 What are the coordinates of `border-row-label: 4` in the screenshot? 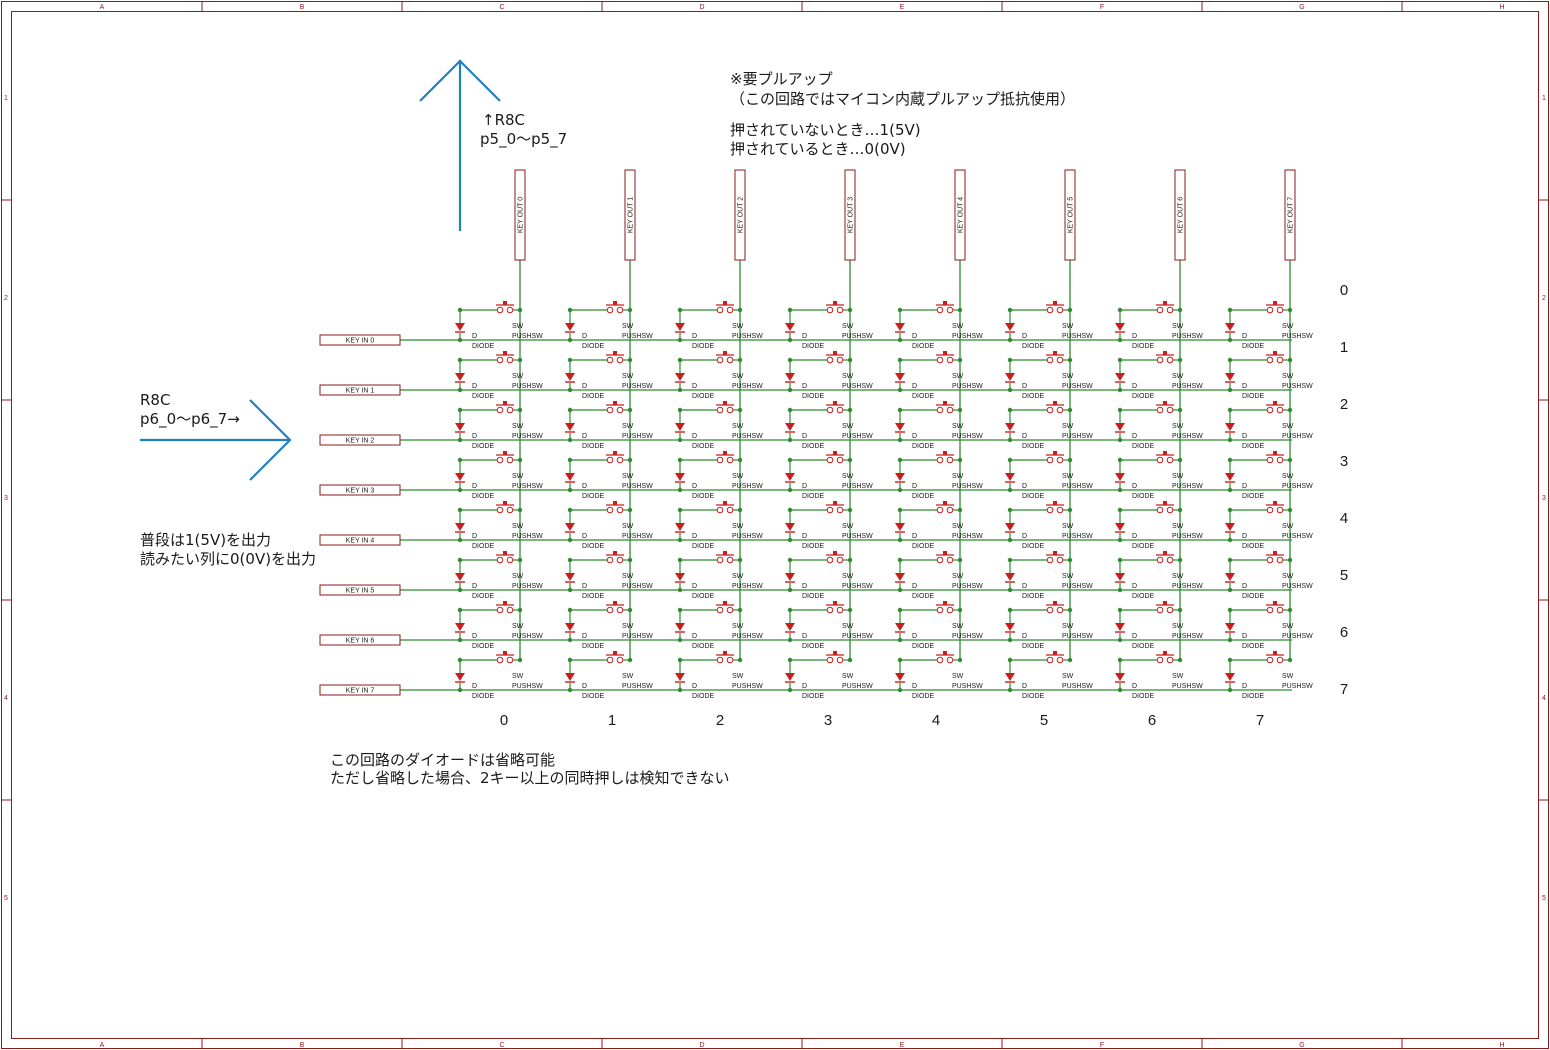 It's located at (6, 698).